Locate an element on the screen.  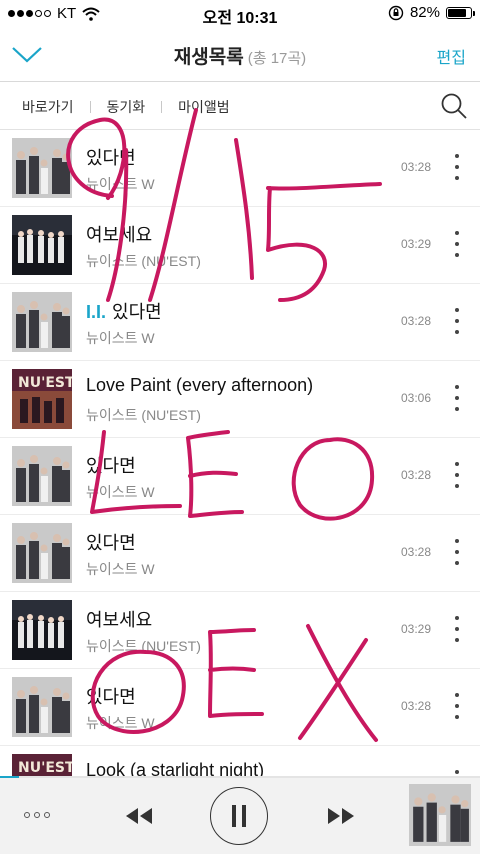
edit-button: 편집 is located at coordinates (451, 56).